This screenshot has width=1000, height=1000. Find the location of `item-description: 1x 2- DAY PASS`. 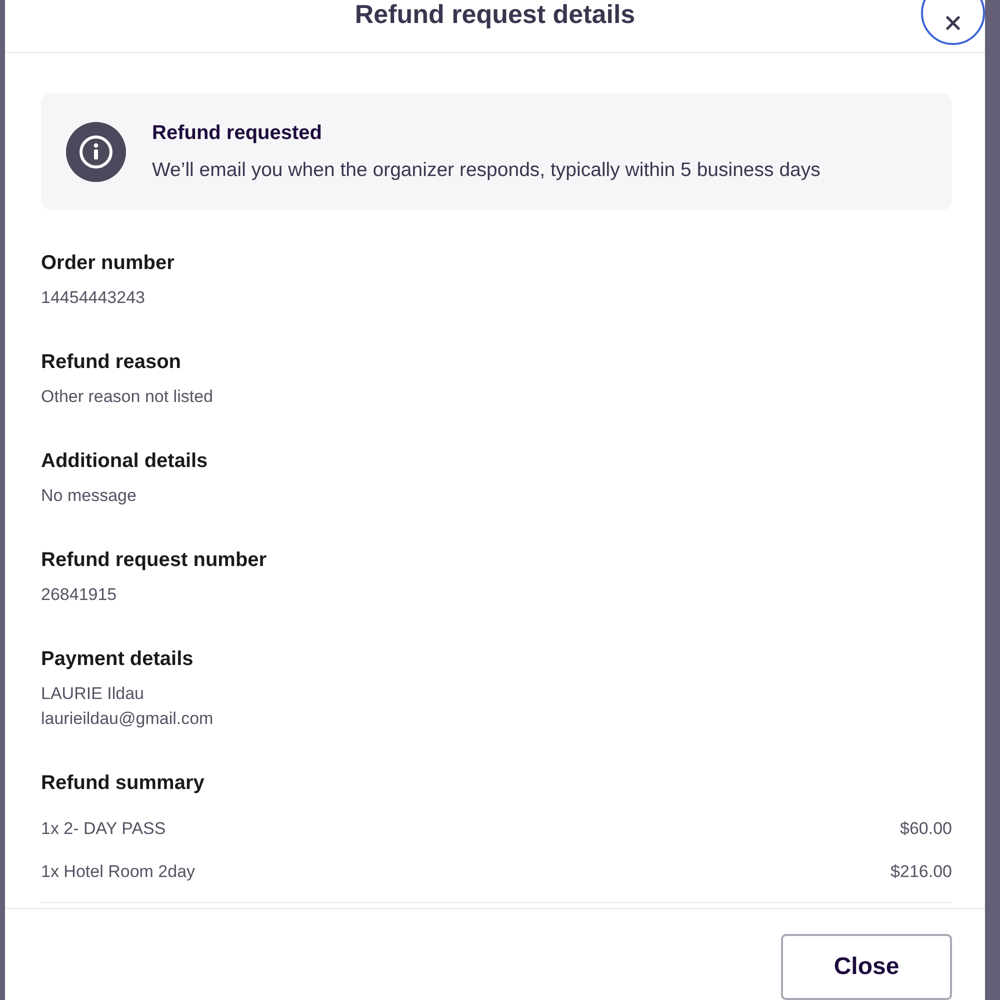

item-description: 1x 2- DAY PASS is located at coordinates (103, 829).